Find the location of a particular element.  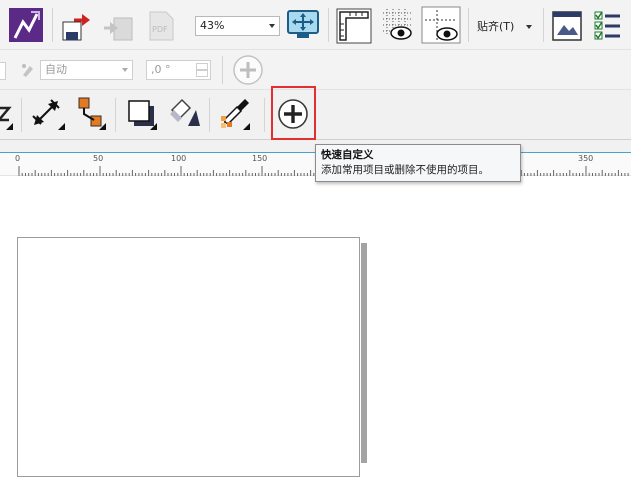

zoom-to-fit-icon is located at coordinates (303, 25).